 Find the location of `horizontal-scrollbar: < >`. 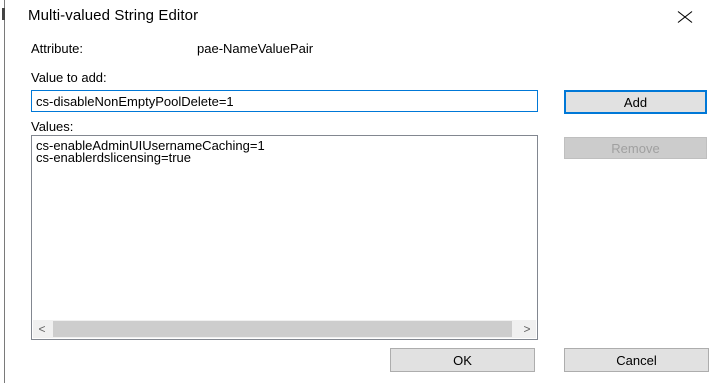

horizontal-scrollbar: < > is located at coordinates (284, 329).